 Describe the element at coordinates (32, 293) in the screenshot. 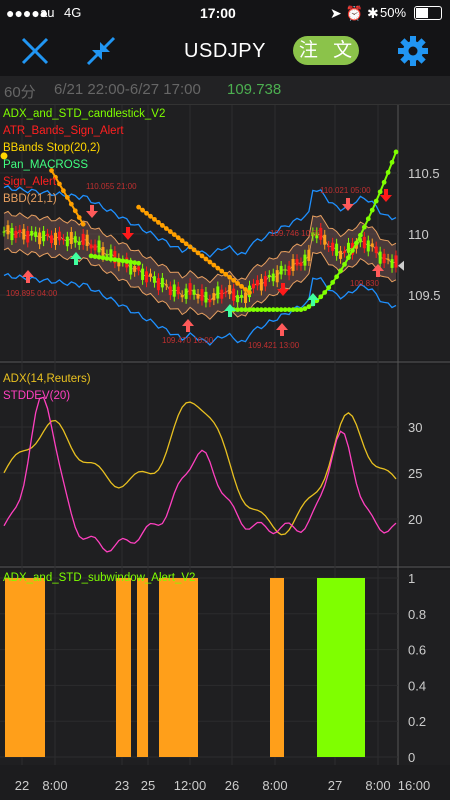

I see `extreme-price-label: 109.895 04:00` at that location.